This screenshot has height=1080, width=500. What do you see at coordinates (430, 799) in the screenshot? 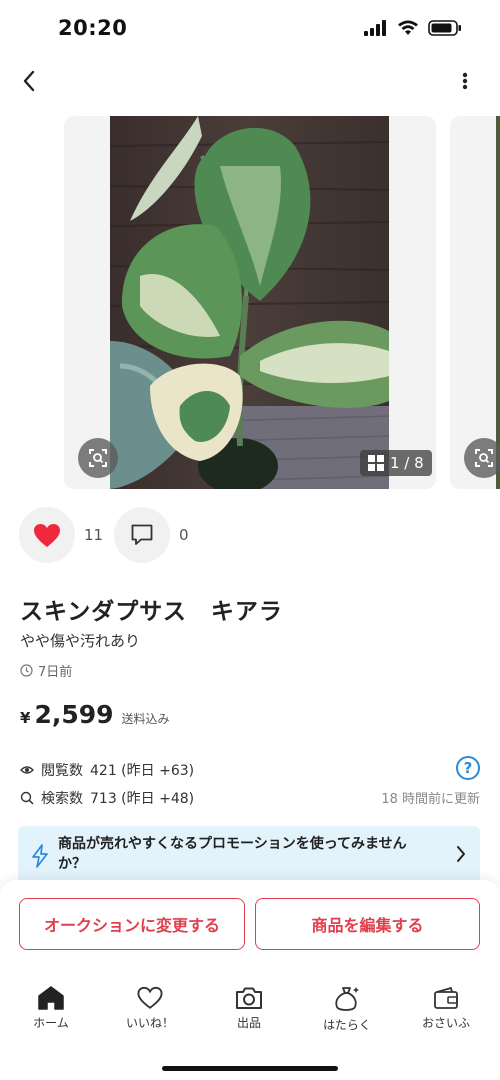
I see `updated-time: 18 時間前に更新` at bounding box center [430, 799].